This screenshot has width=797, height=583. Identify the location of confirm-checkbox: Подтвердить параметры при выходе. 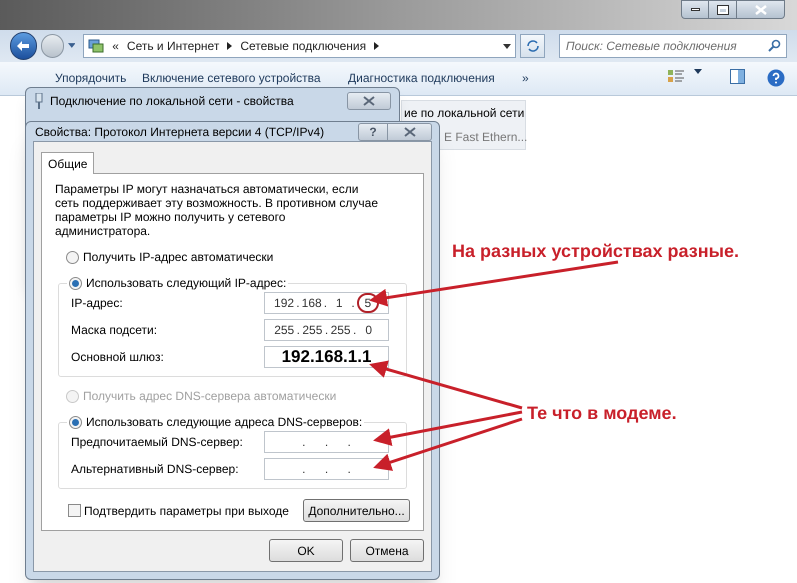
(178, 511).